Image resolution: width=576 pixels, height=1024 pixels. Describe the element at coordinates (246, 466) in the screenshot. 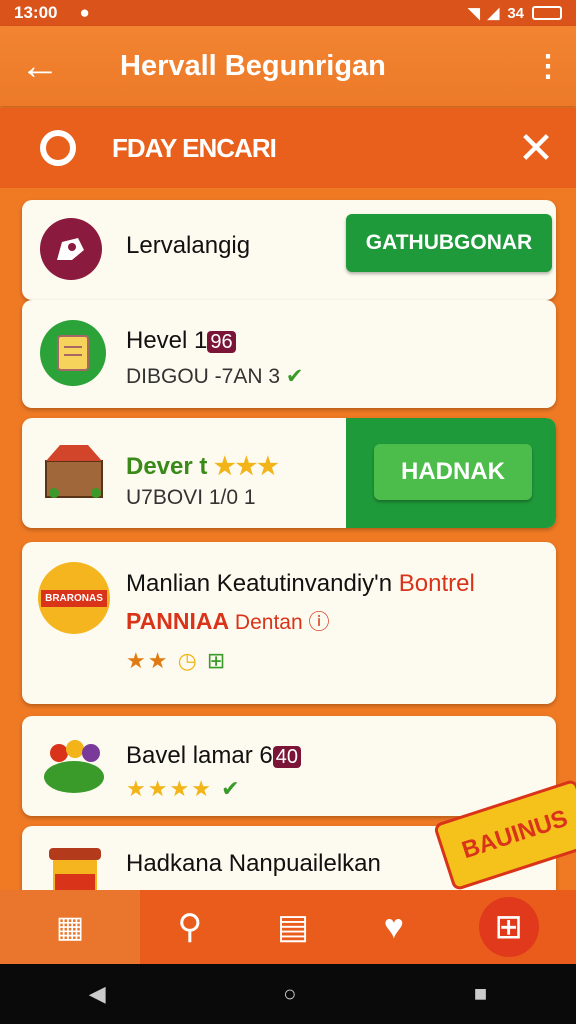

I see `rating-stars: ★★★` at that location.